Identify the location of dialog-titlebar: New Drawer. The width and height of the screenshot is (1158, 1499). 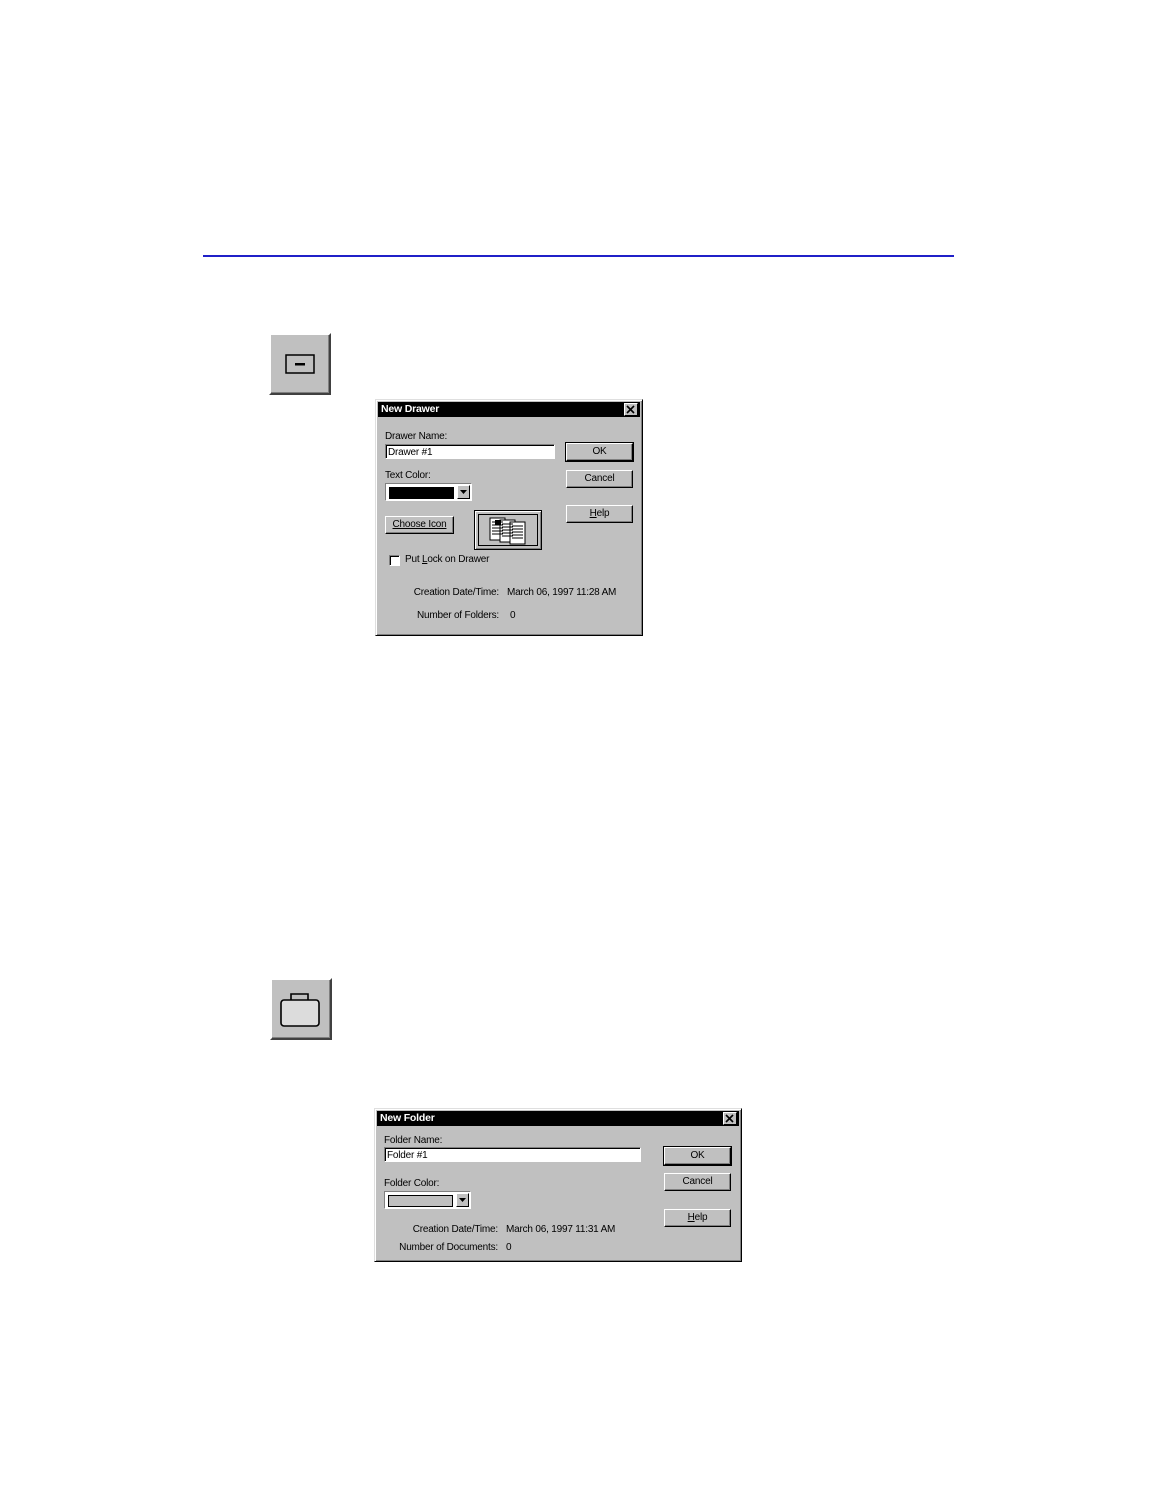
(509, 409).